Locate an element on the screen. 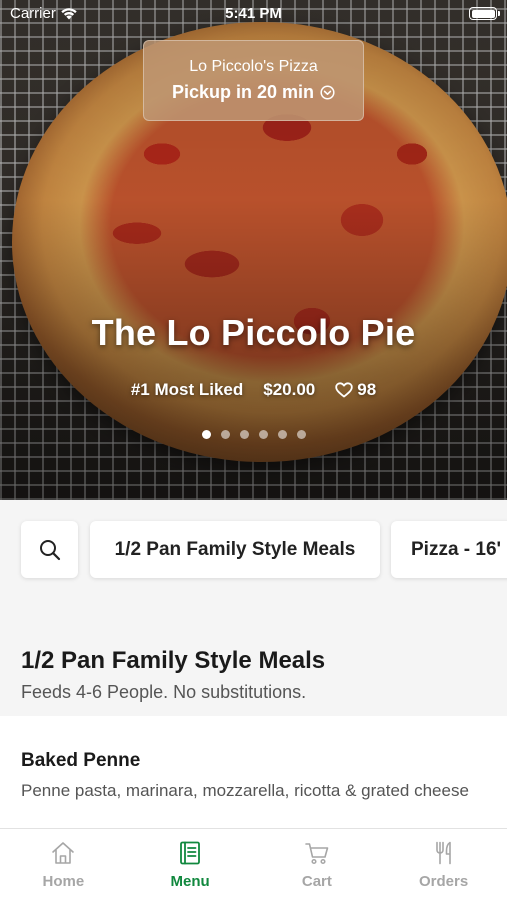  tab-label: Orders is located at coordinates (444, 881).